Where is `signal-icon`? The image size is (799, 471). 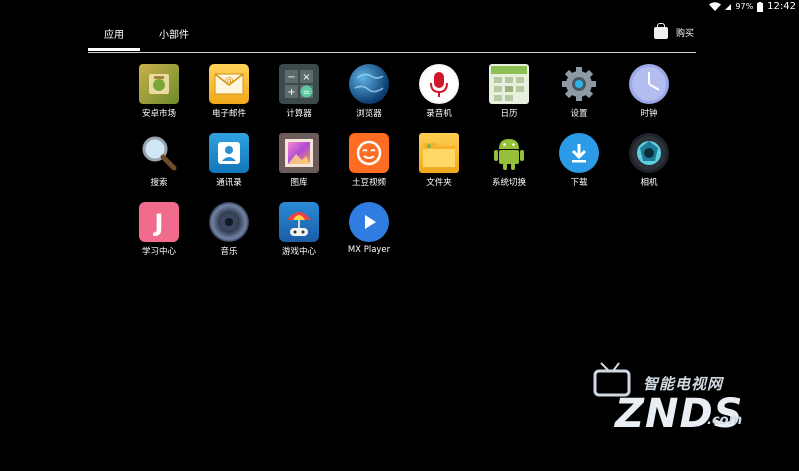 signal-icon is located at coordinates (728, 6).